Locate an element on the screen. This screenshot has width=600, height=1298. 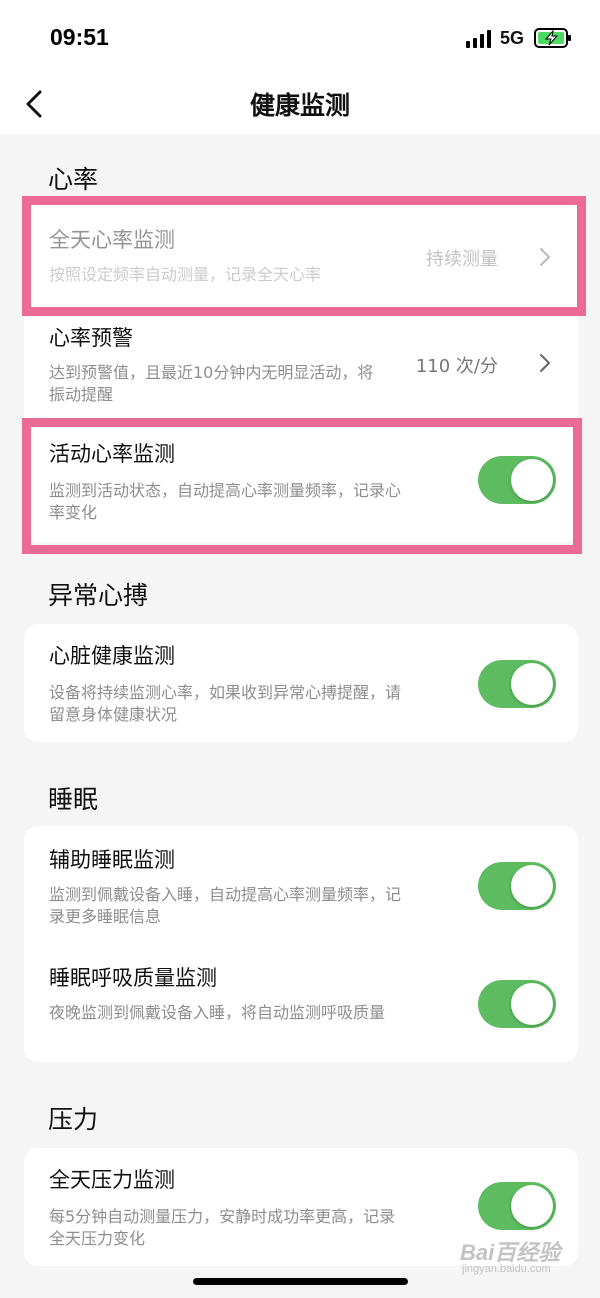
sleep-assist-toggle is located at coordinates (517, 886).